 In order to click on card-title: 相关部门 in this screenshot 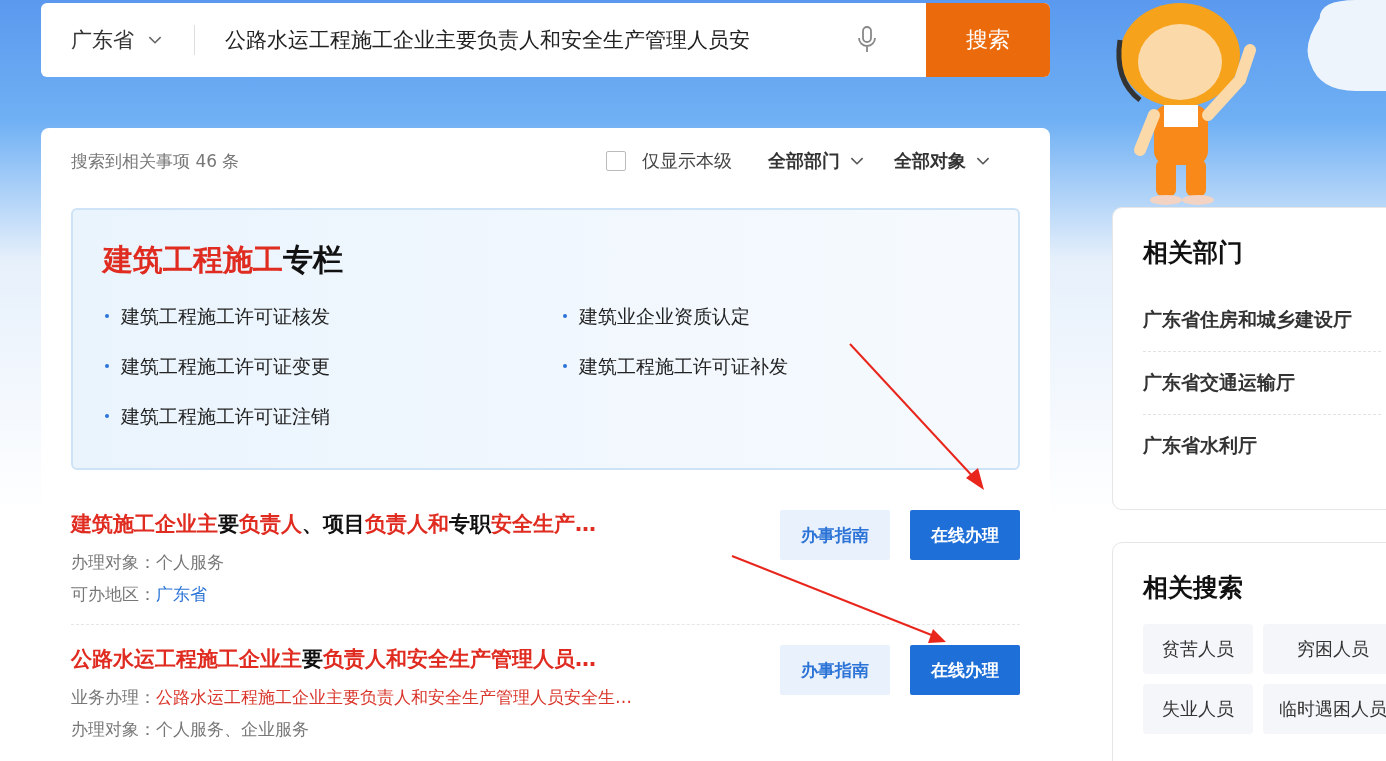, I will do `click(1193, 253)`.